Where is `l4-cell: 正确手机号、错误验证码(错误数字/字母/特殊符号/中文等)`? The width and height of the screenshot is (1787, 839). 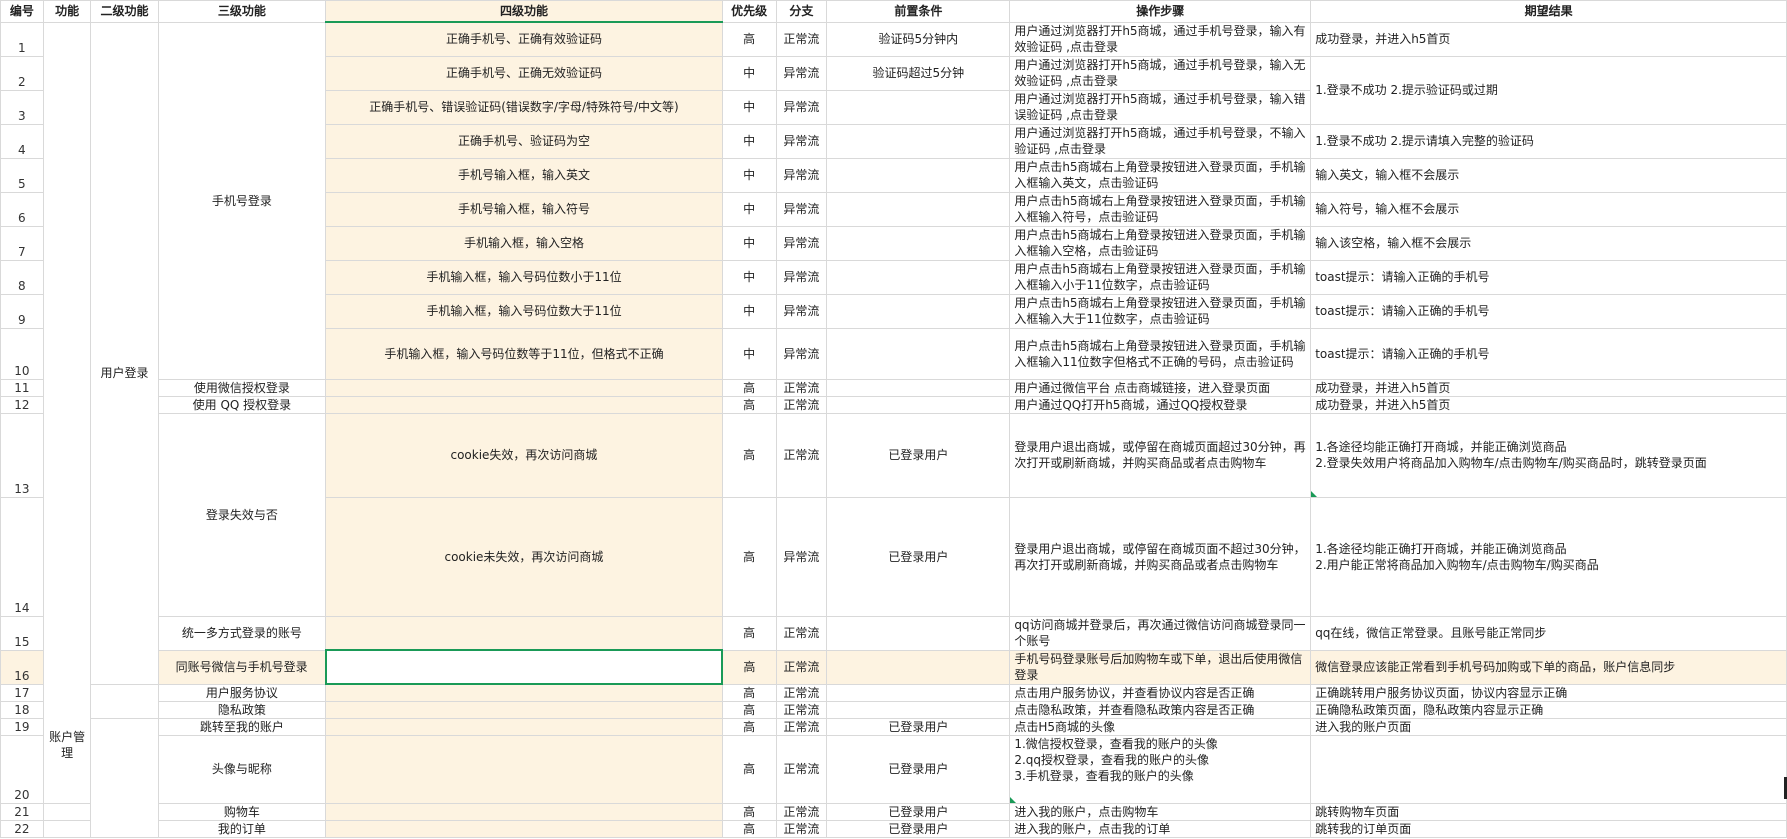
l4-cell: 正确手机号、错误验证码(错误数字/字母/特殊符号/中文等) is located at coordinates (524, 107).